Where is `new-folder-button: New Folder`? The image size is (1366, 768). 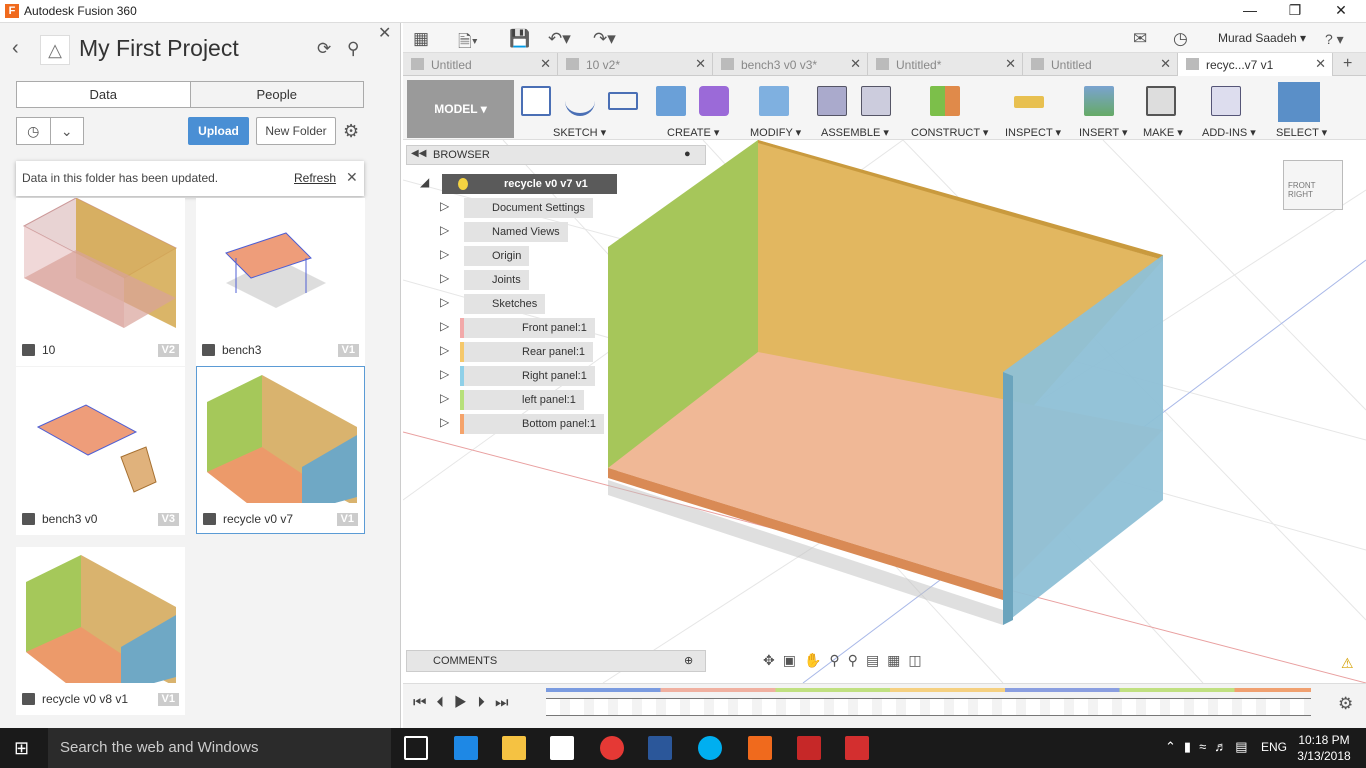 new-folder-button: New Folder is located at coordinates (296, 131).